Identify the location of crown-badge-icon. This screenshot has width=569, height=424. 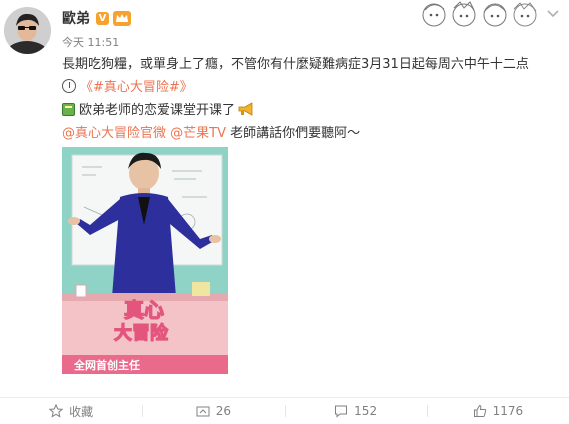
(122, 18).